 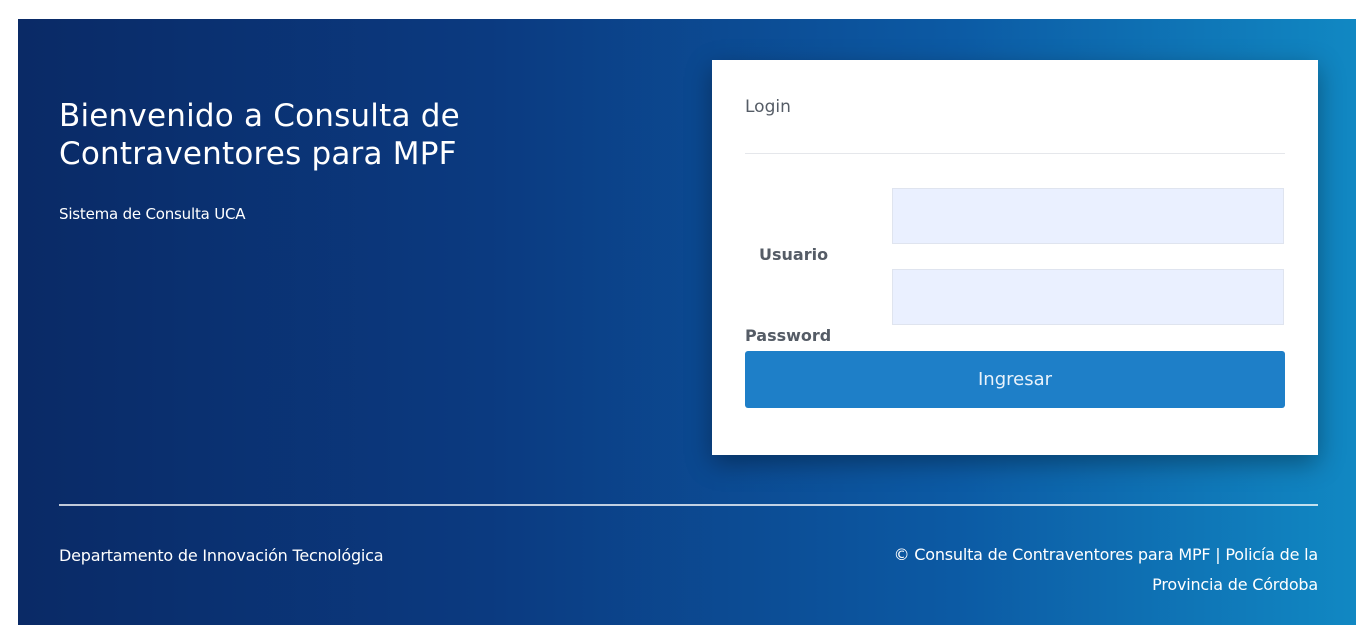 I want to click on login-submit-button: Ingresar, so click(x=1015, y=379).